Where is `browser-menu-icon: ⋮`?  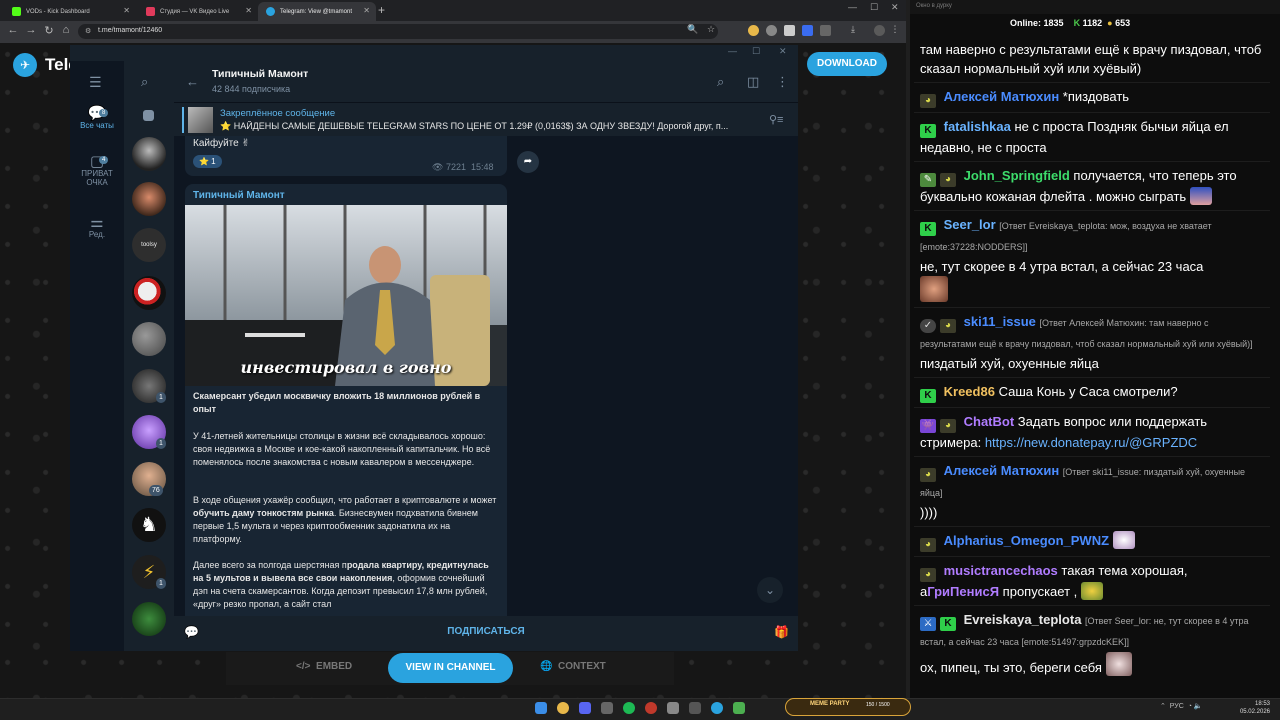 browser-menu-icon: ⋮ is located at coordinates (895, 29).